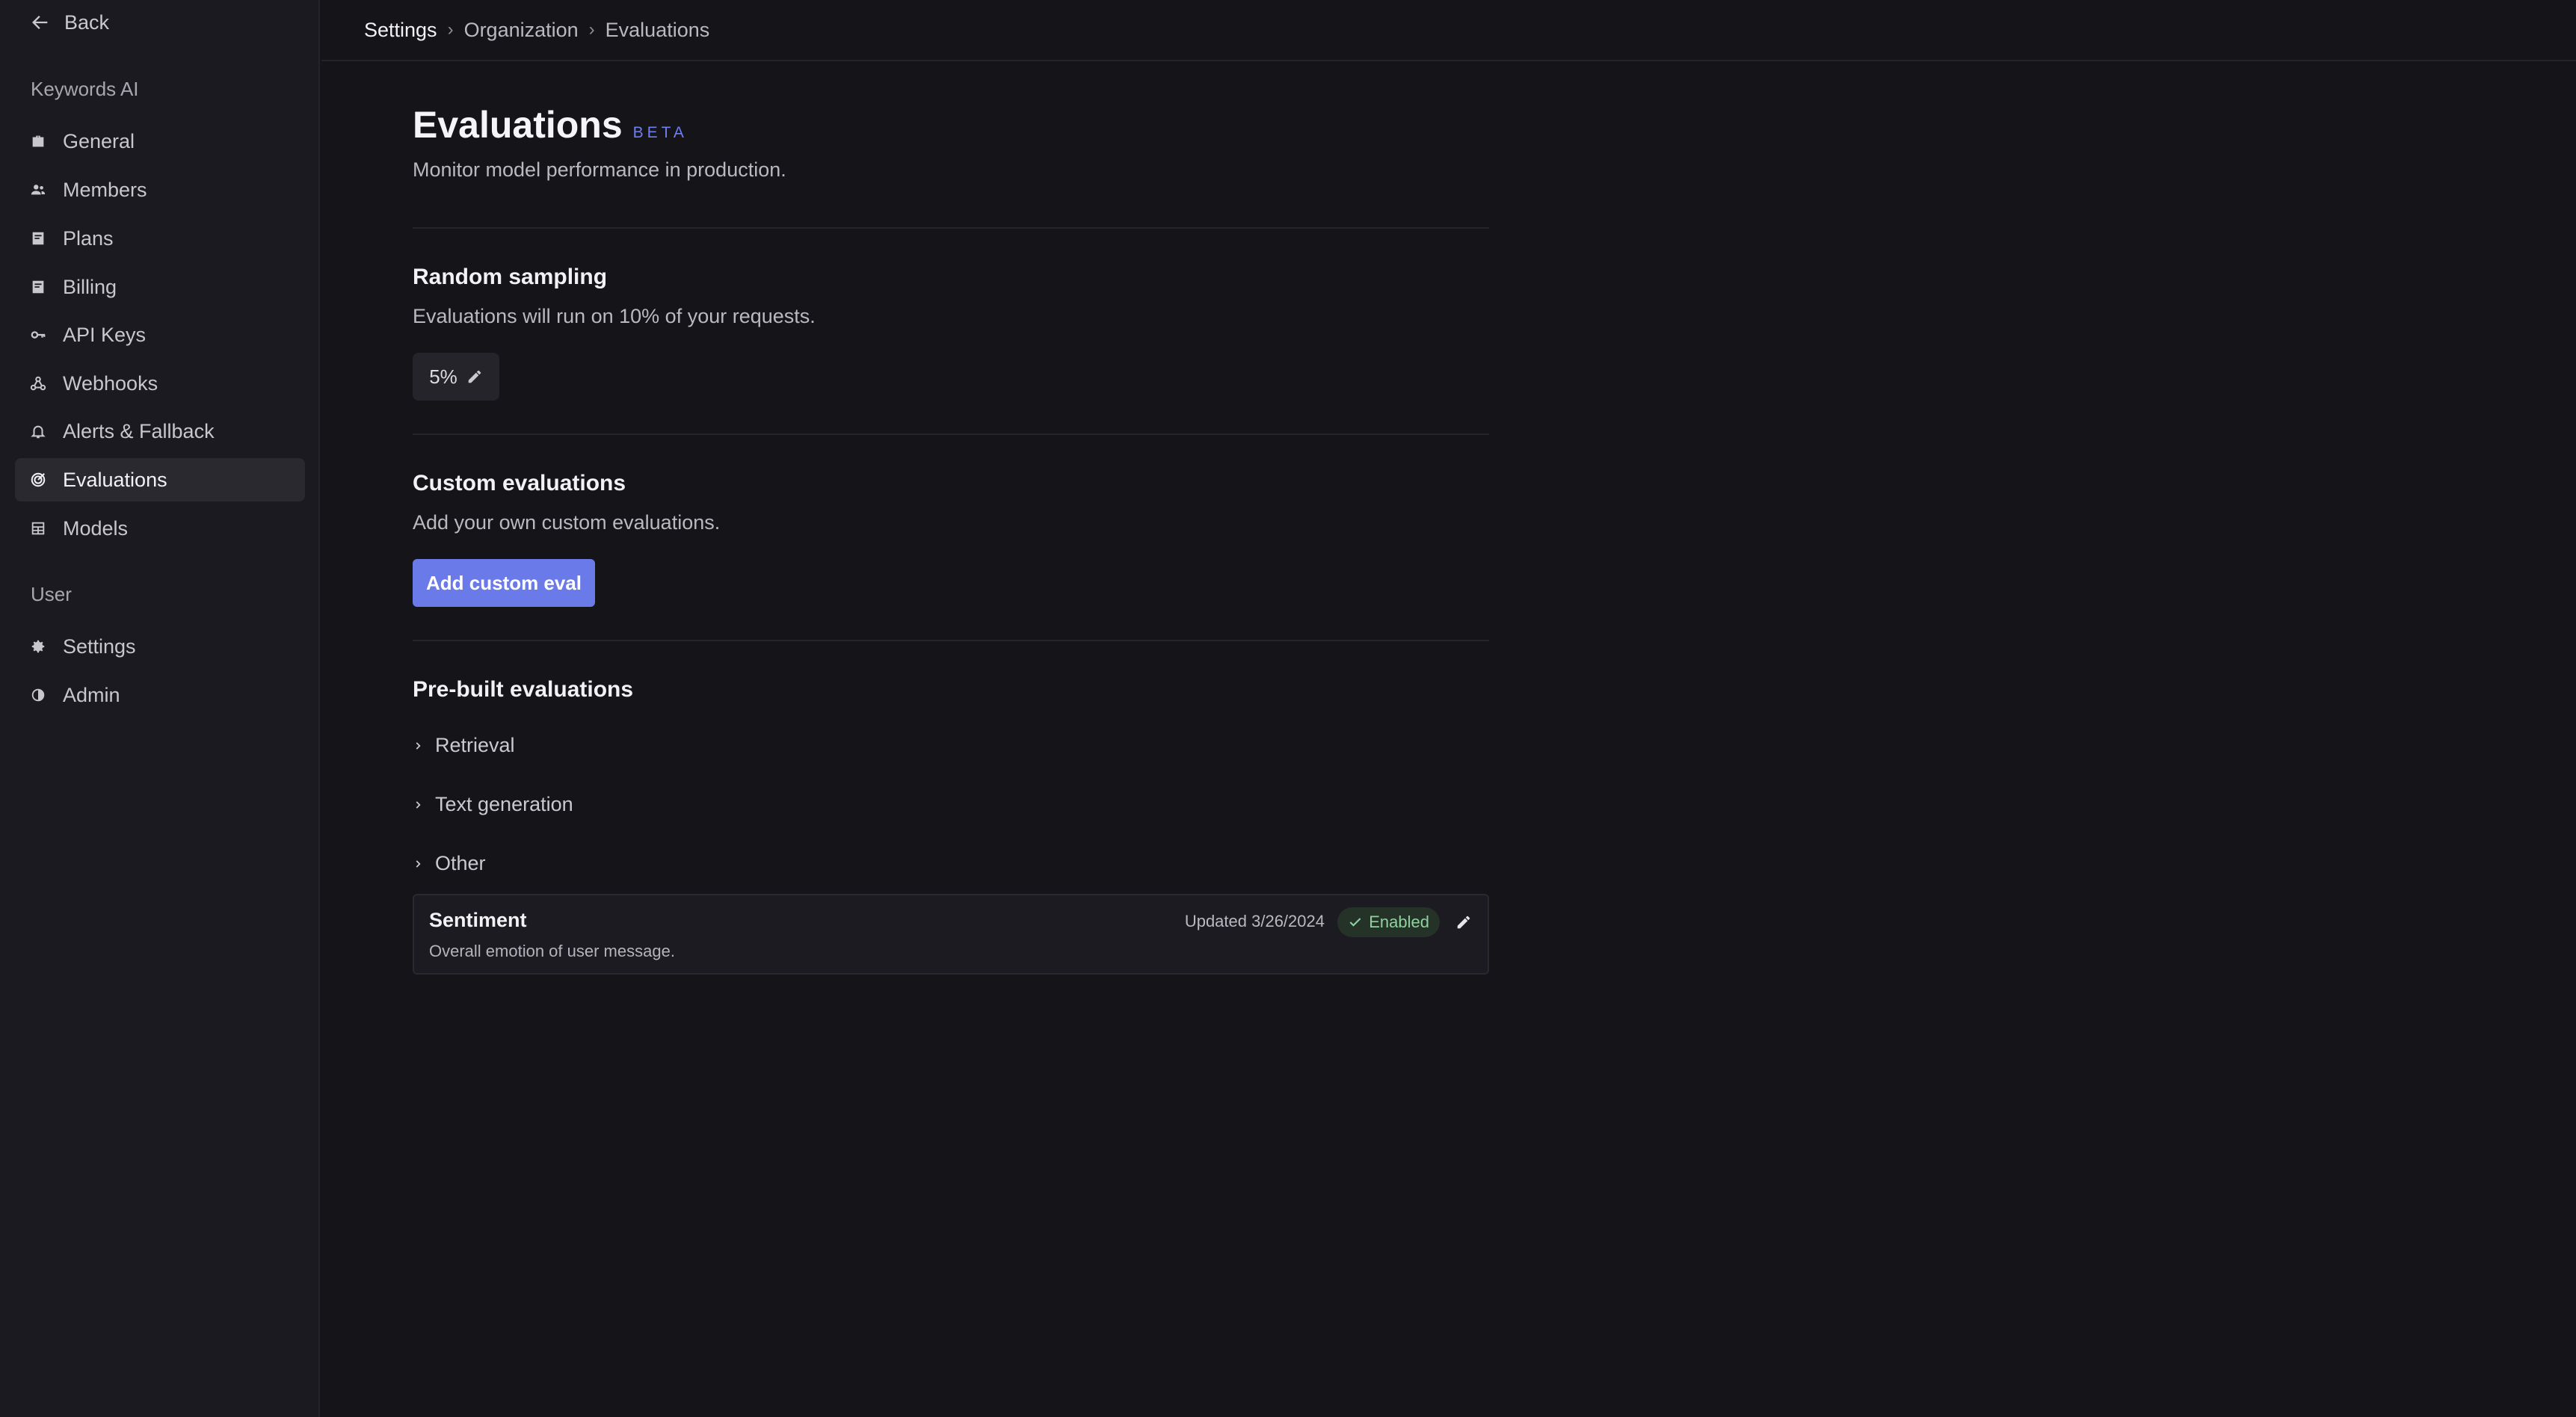 The height and width of the screenshot is (1417, 2576). What do you see at coordinates (38, 190) in the screenshot?
I see `people-icon` at bounding box center [38, 190].